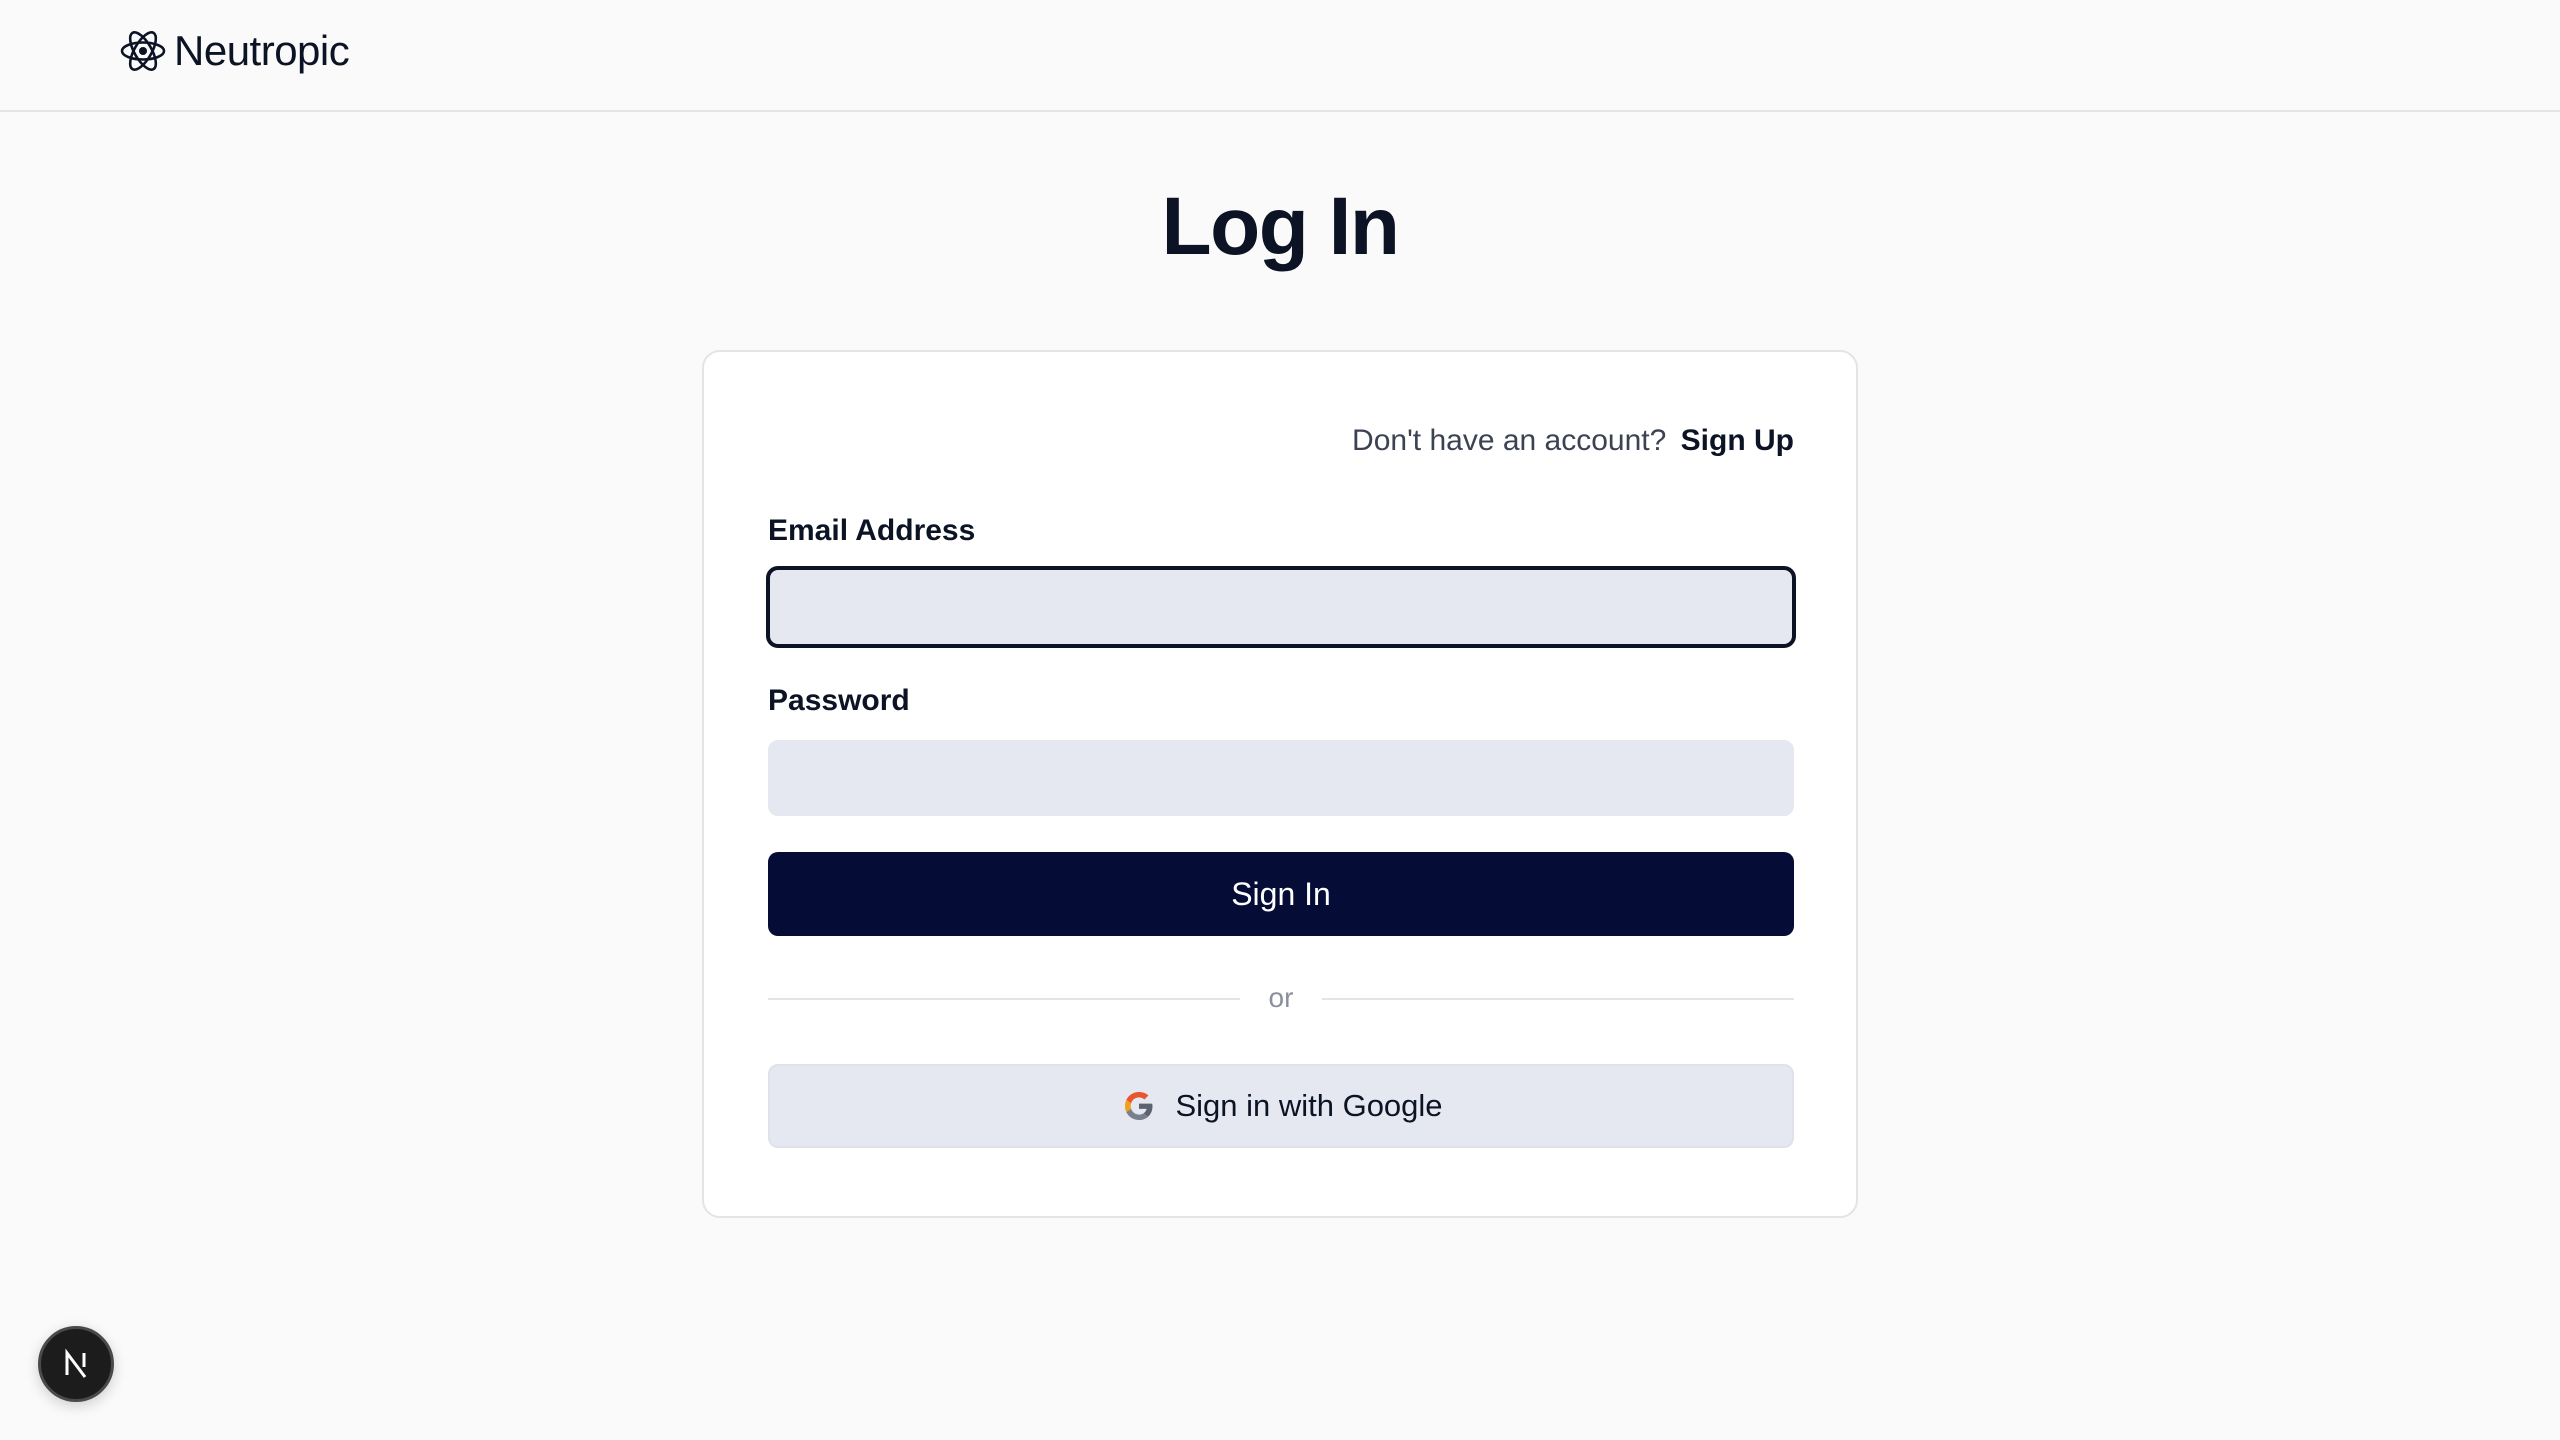  What do you see at coordinates (1309, 1105) in the screenshot?
I see `google-button-label: Sign in with Google` at bounding box center [1309, 1105].